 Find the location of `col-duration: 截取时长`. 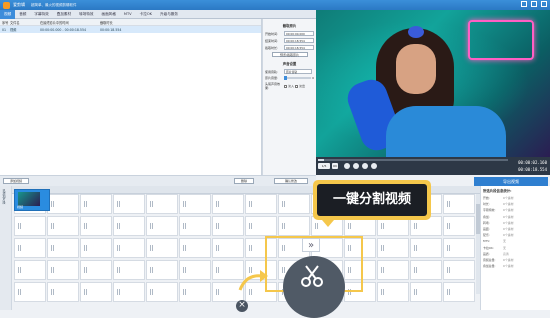

col-duration: 截取时长 is located at coordinates (106, 22).